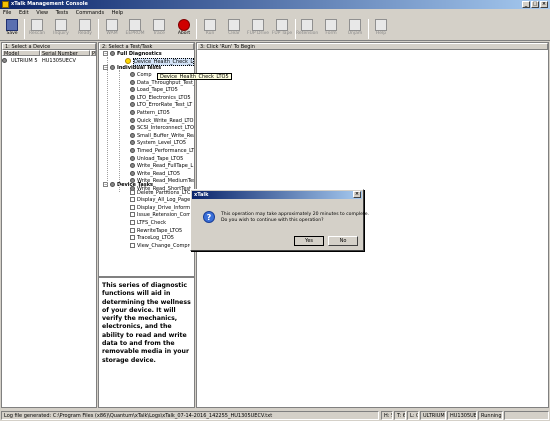 The width and height of the screenshot is (550, 421). What do you see at coordinates (112, 53) in the screenshot?
I see `folder-icon` at bounding box center [112, 53].